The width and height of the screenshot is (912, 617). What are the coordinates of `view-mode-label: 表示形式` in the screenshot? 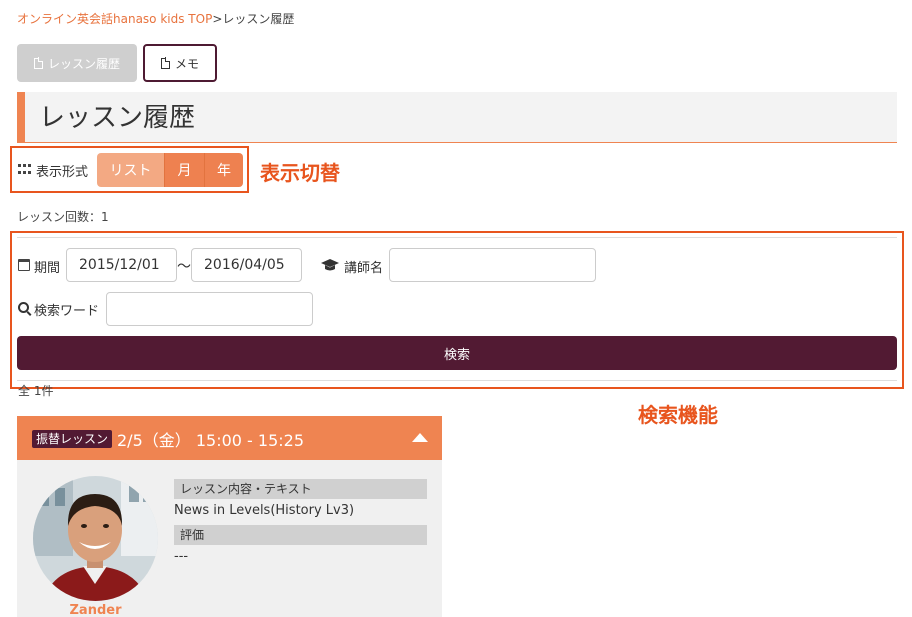 It's located at (62, 172).